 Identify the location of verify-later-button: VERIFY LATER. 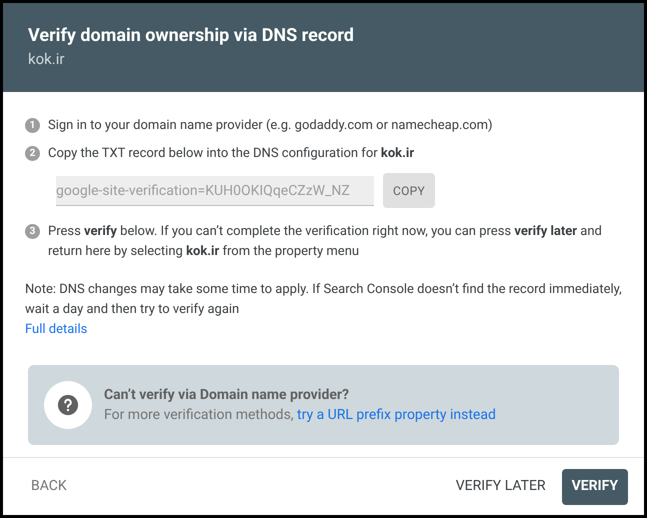
(501, 486).